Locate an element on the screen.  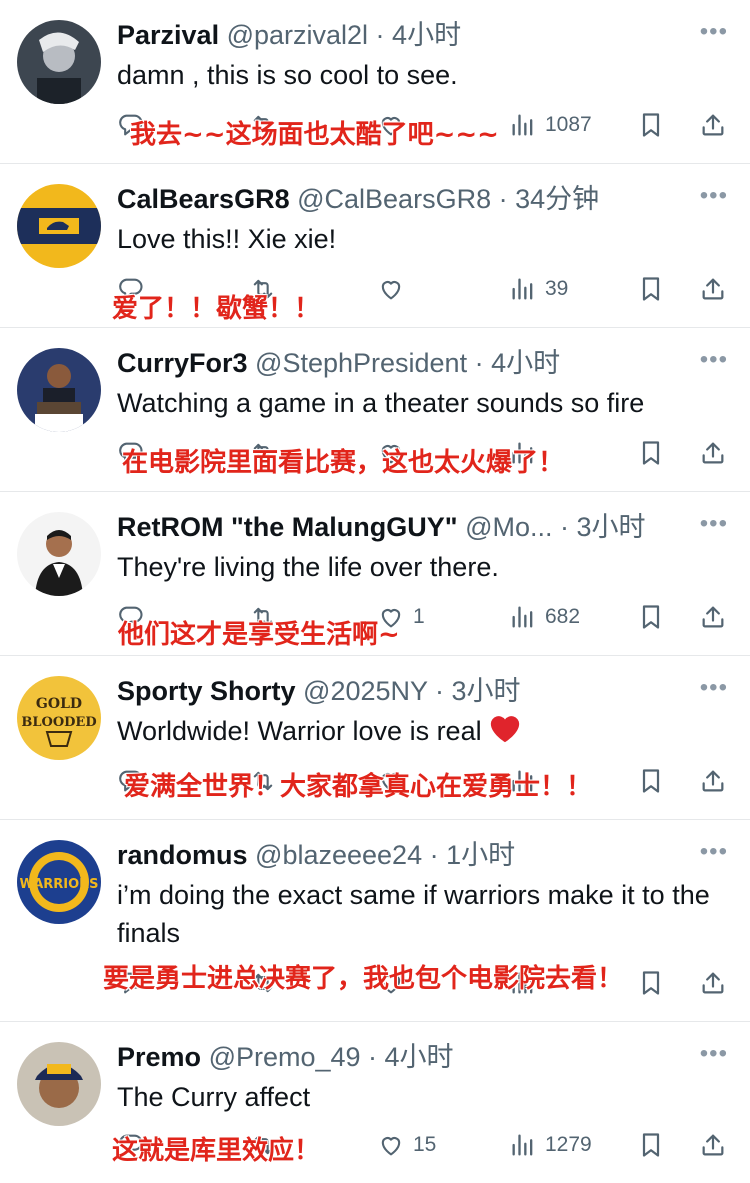
author-name: Premo is located at coordinates (159, 1057).